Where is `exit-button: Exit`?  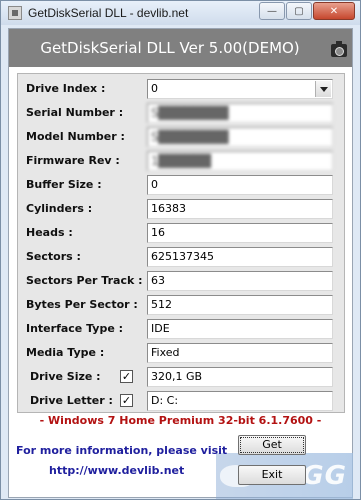
exit-button: Exit is located at coordinates (272, 475).